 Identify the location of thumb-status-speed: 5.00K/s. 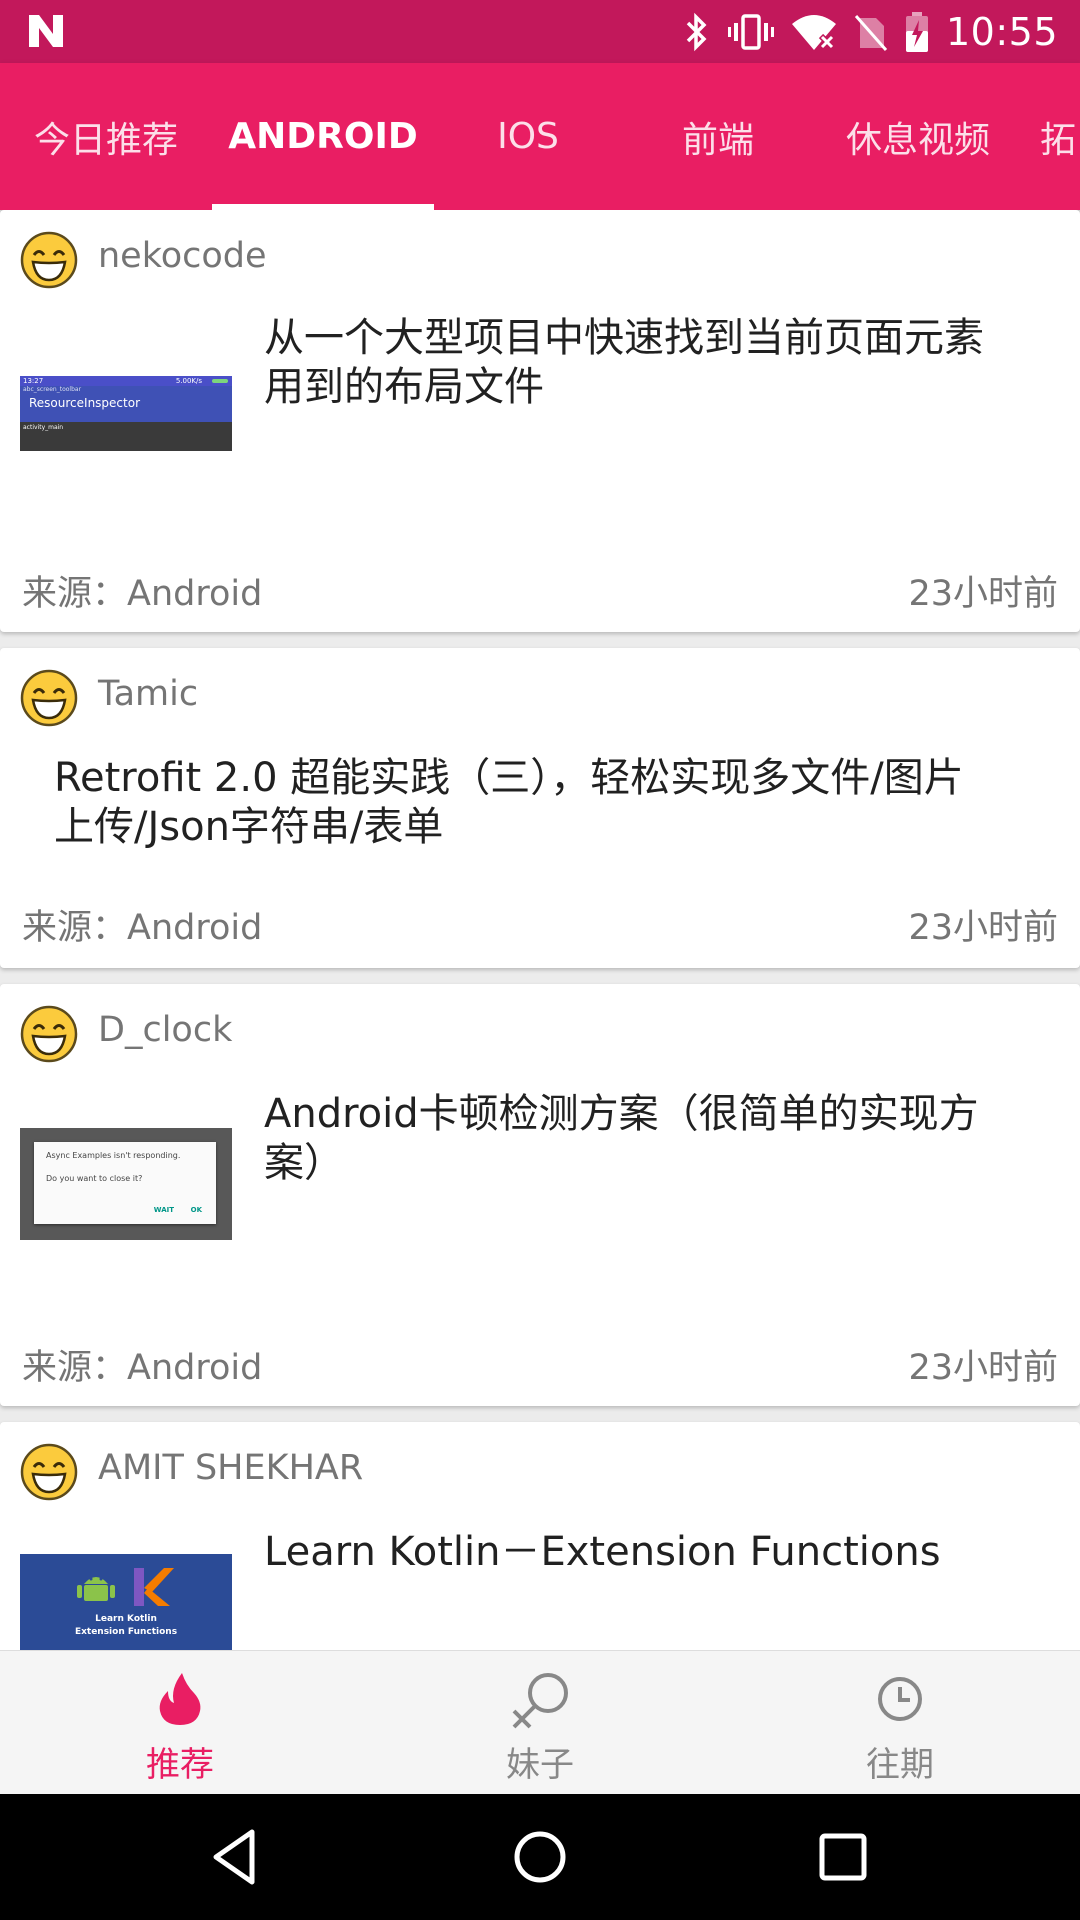
(188, 381).